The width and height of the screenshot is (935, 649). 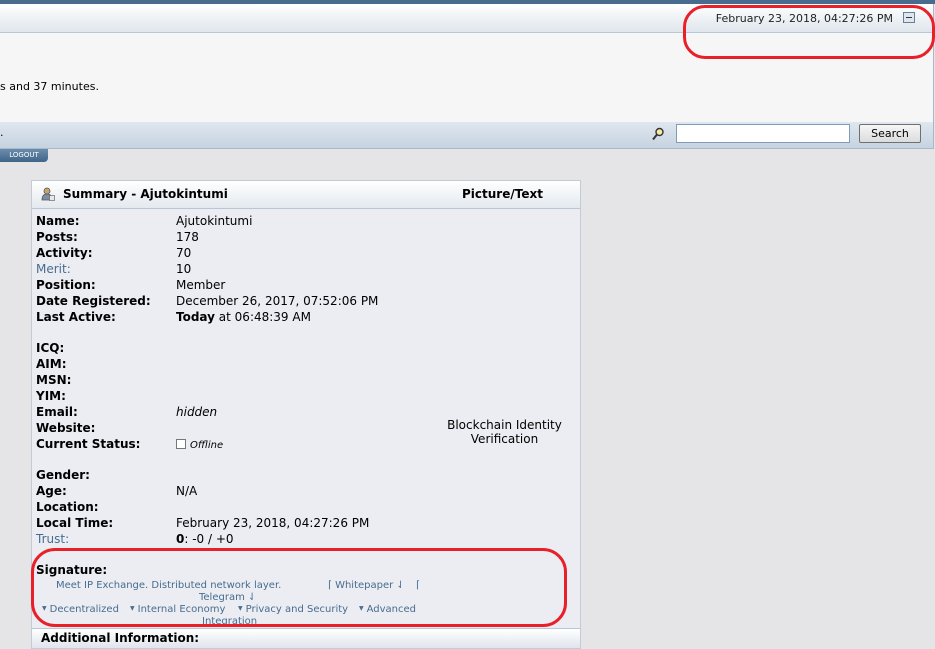 What do you see at coordinates (120, 638) in the screenshot?
I see `additional-info-title: Additional Information:` at bounding box center [120, 638].